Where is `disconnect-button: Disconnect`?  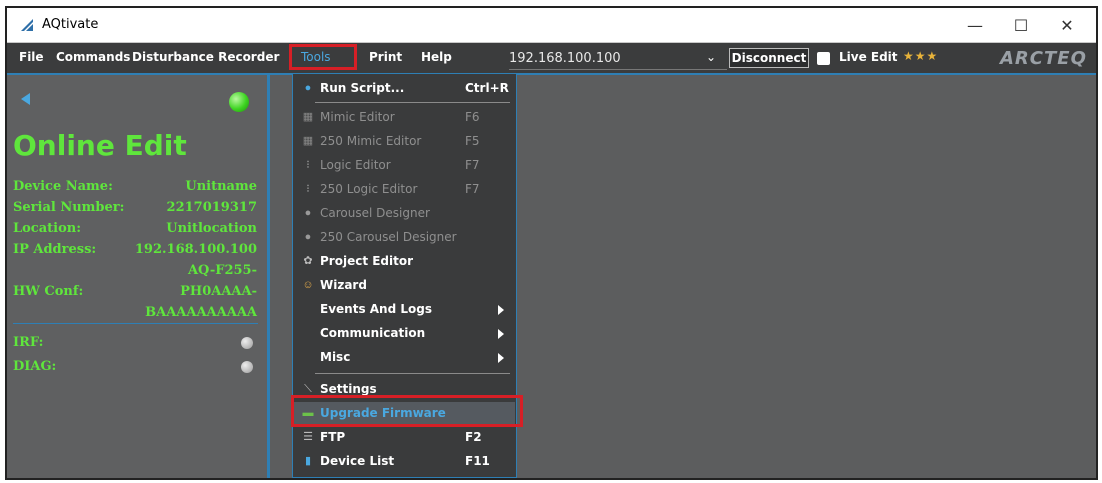
disconnect-button: Disconnect is located at coordinates (769, 58).